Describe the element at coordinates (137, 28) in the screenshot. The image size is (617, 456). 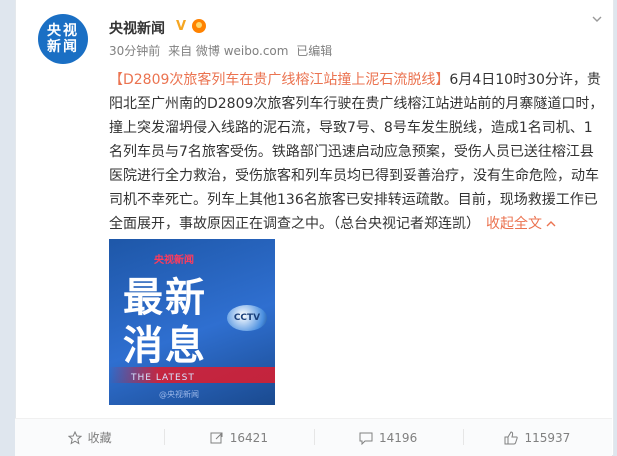
I see `username: 央视新闻` at that location.